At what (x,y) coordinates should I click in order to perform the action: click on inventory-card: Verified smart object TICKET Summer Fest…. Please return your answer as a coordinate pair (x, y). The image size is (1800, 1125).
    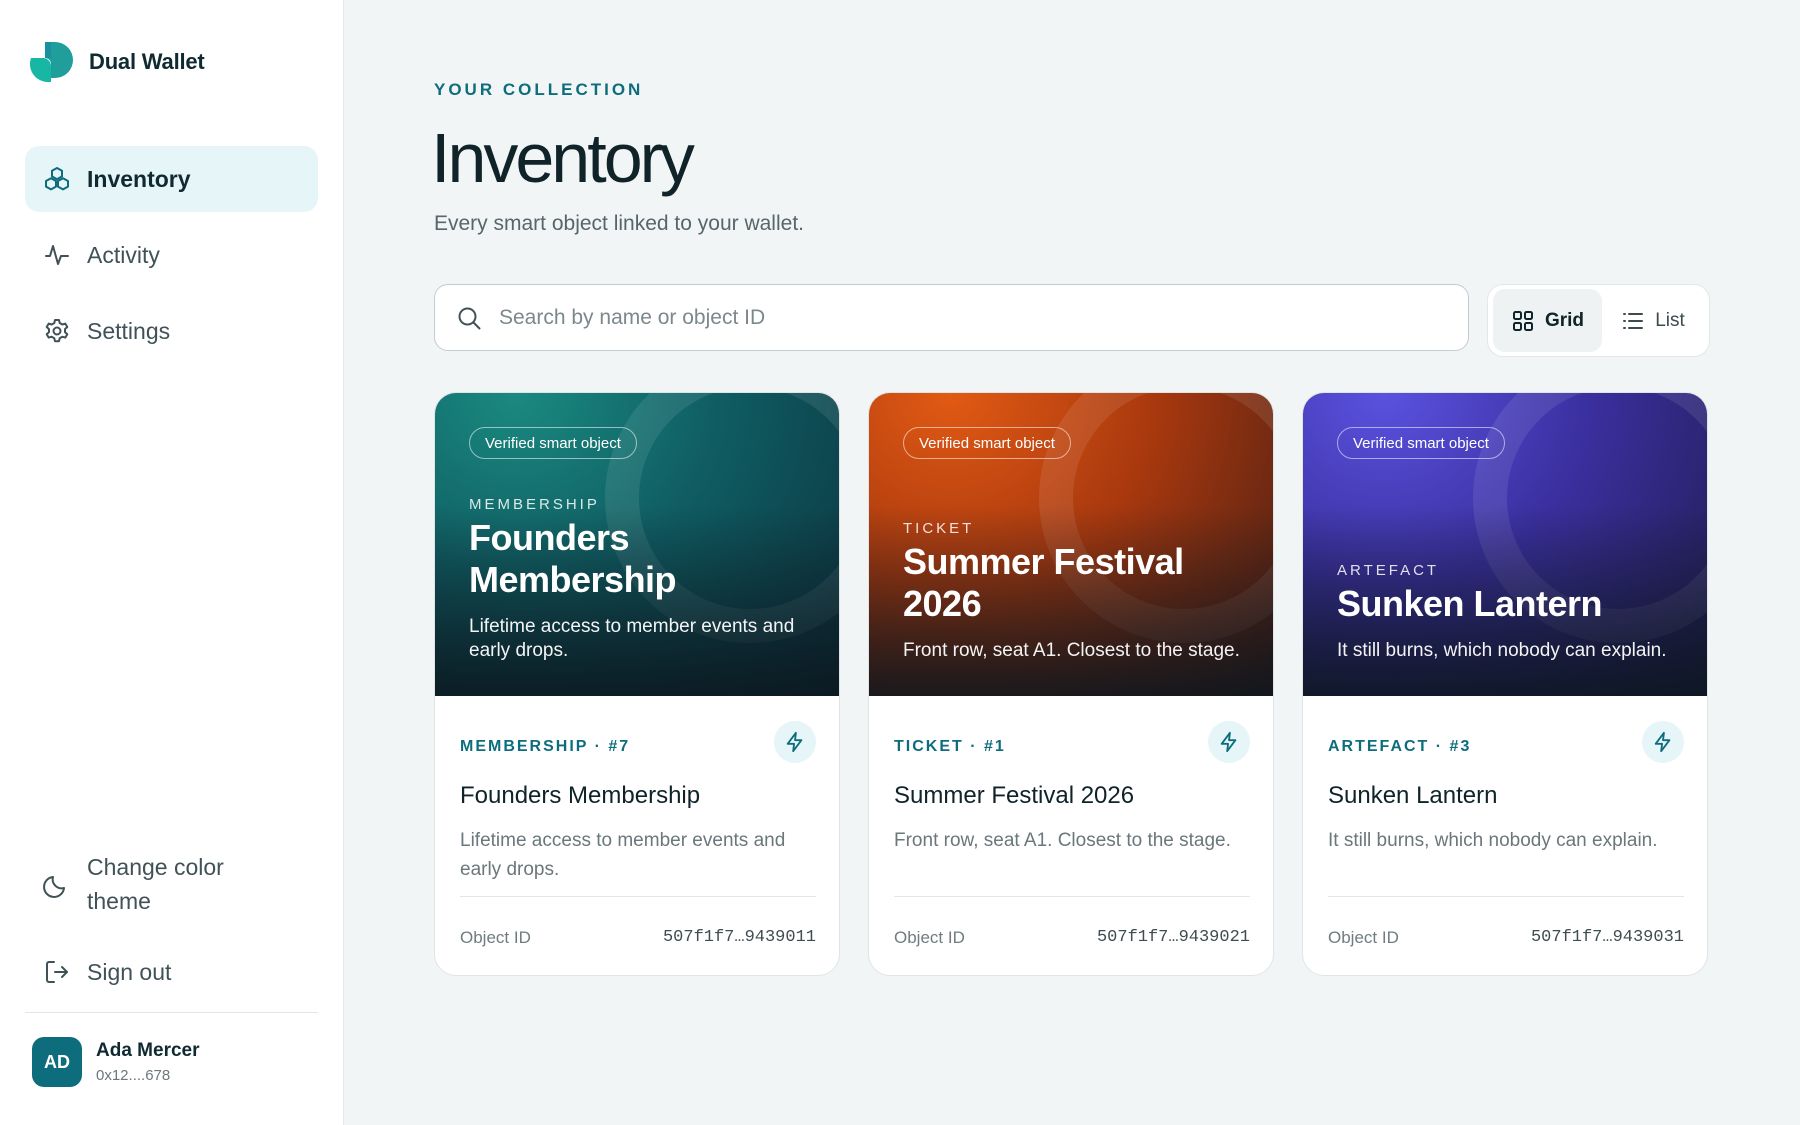
    Looking at the image, I should click on (1071, 684).